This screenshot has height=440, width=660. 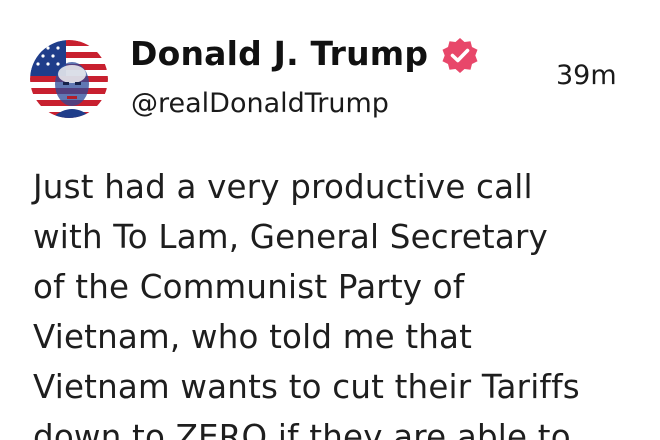 I want to click on post-text-line: with To Lam, General Secretary, so click(x=290, y=237).